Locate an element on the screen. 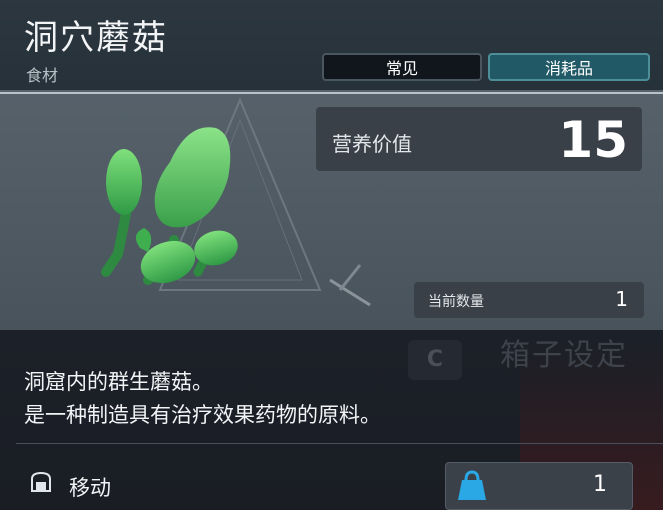 The width and height of the screenshot is (663, 510). quantity-stat: 当前数量 1 is located at coordinates (529, 300).